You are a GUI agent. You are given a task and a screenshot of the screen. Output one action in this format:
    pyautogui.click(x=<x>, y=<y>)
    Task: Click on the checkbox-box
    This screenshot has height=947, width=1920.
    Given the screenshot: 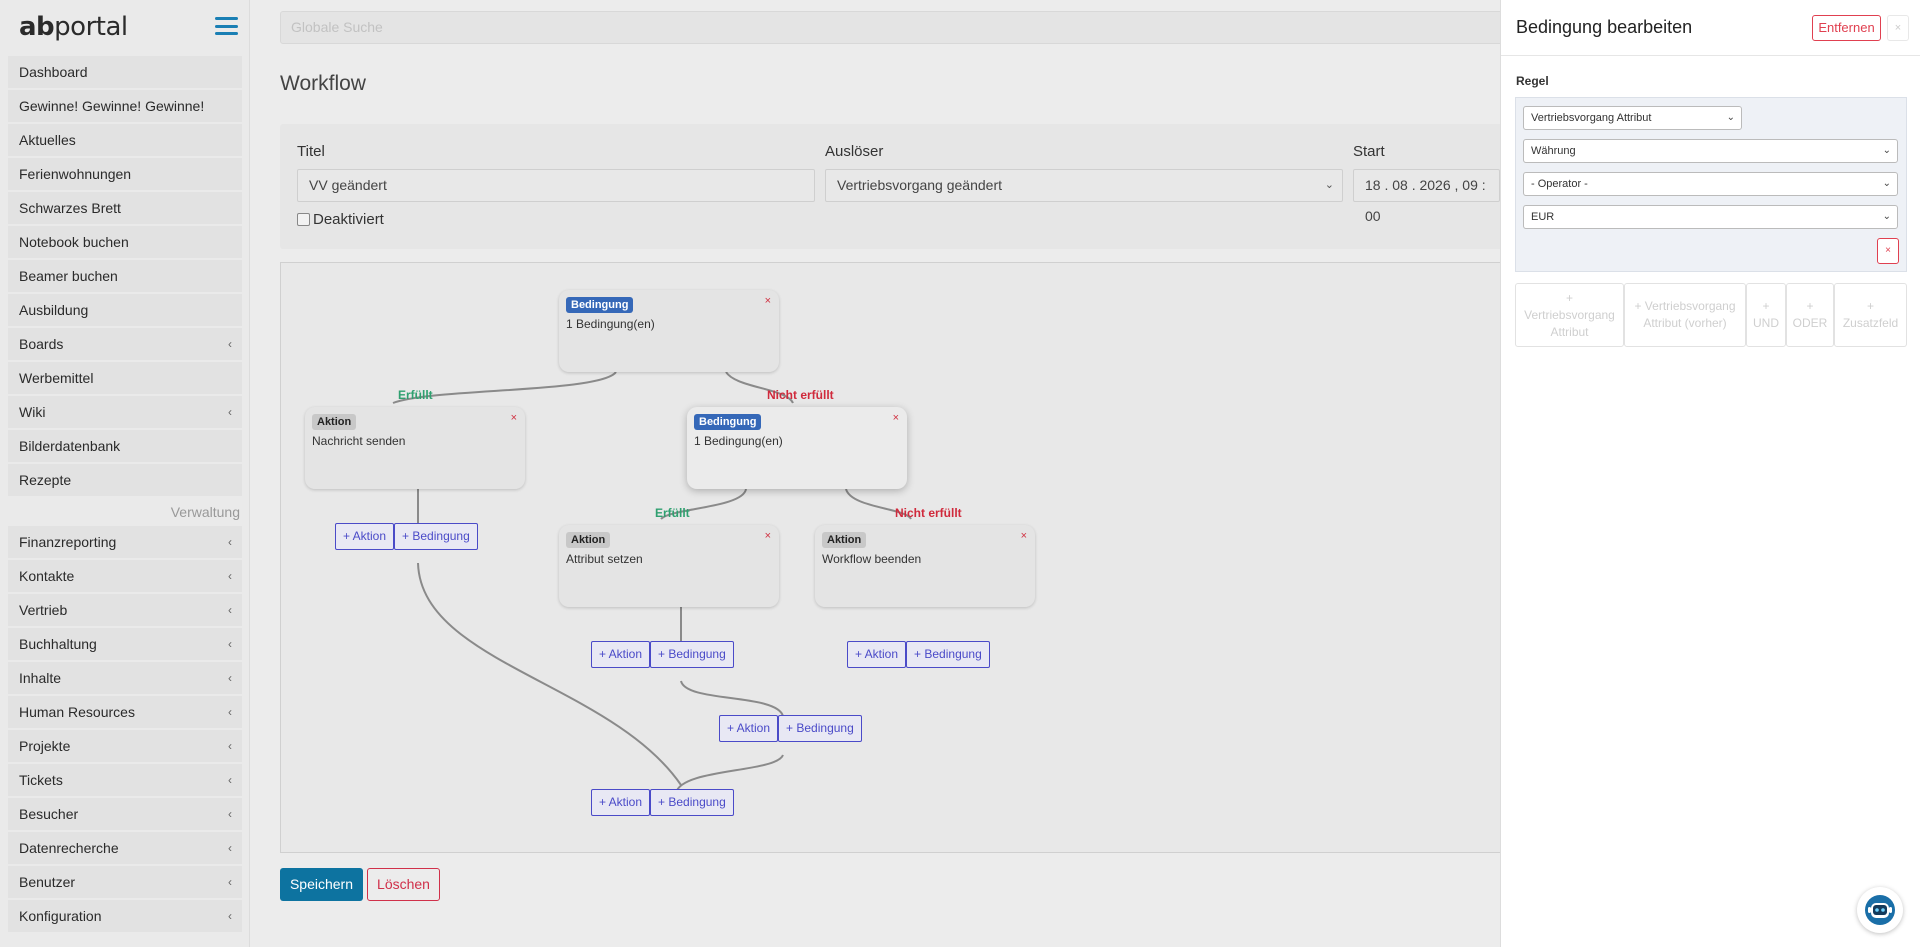 What is the action you would take?
    pyautogui.click(x=303, y=219)
    